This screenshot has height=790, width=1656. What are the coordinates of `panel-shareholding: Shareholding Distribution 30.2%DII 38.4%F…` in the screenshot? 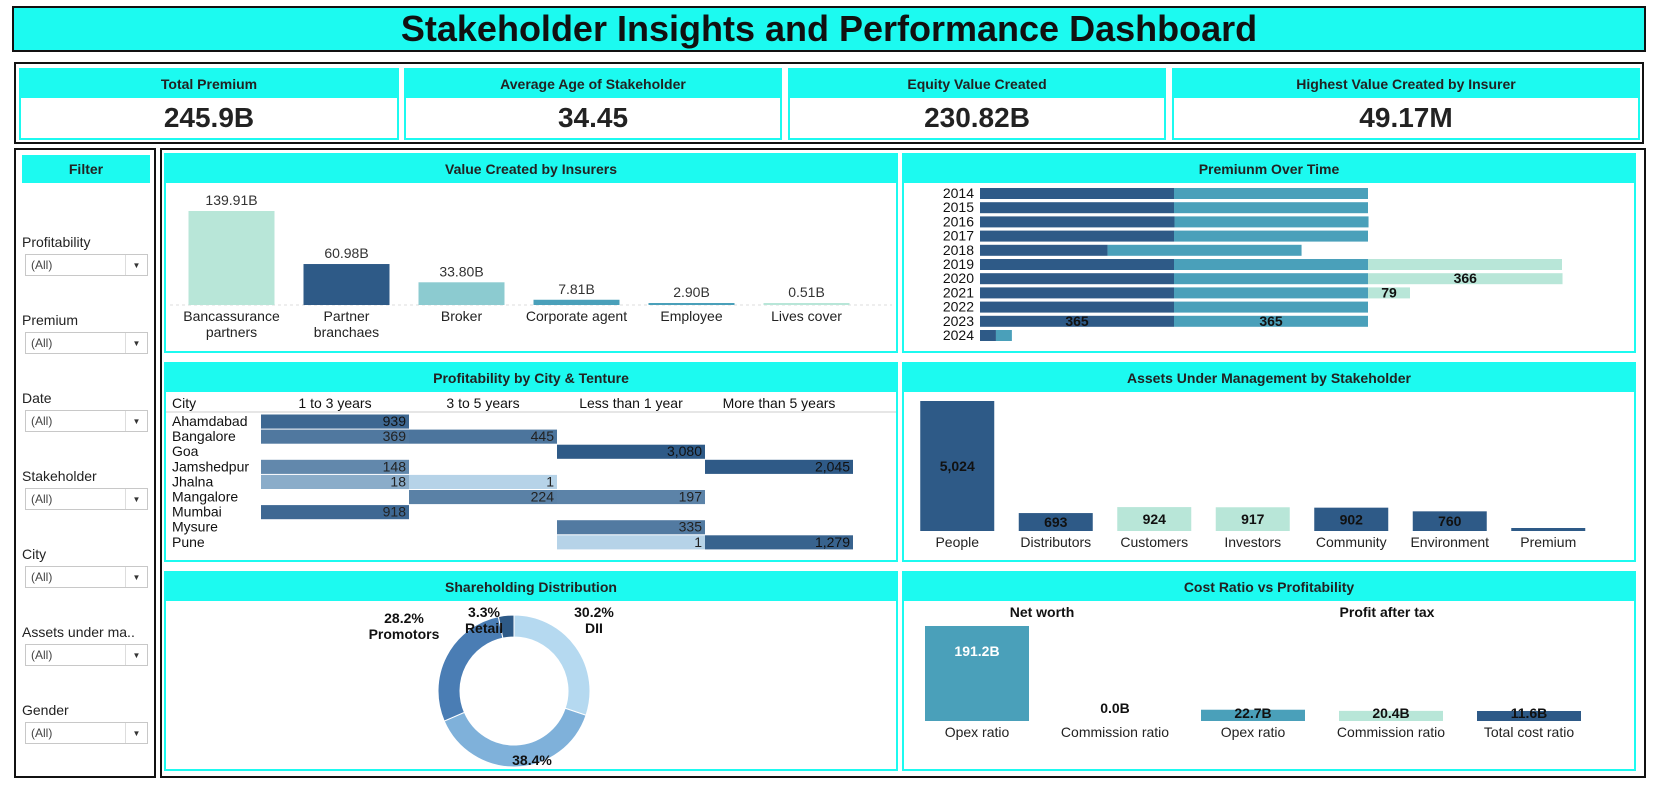 It's located at (531, 671).